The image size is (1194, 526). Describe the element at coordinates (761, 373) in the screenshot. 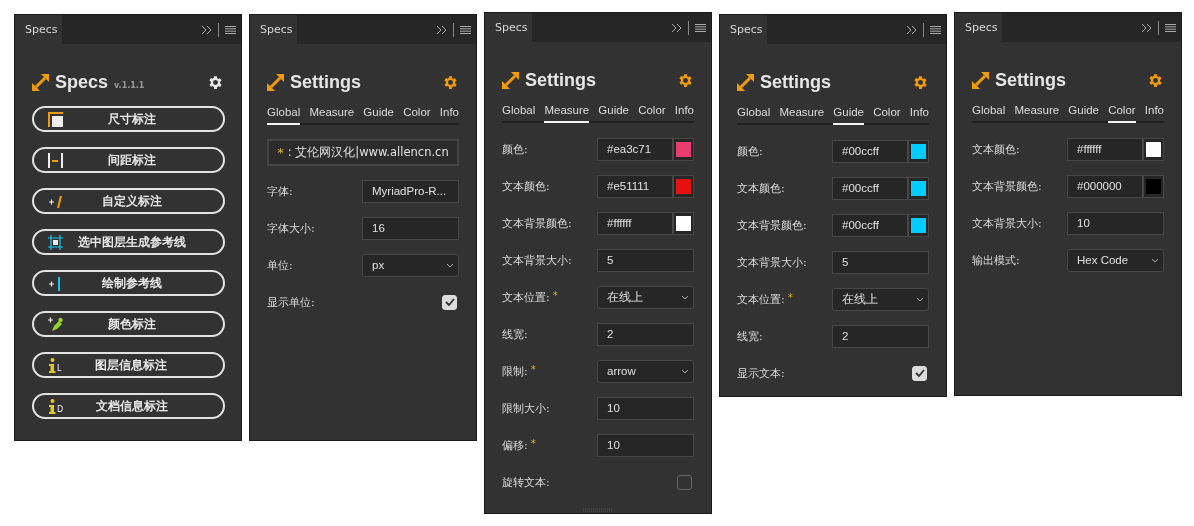

I see `field-label: 显示文本:` at that location.